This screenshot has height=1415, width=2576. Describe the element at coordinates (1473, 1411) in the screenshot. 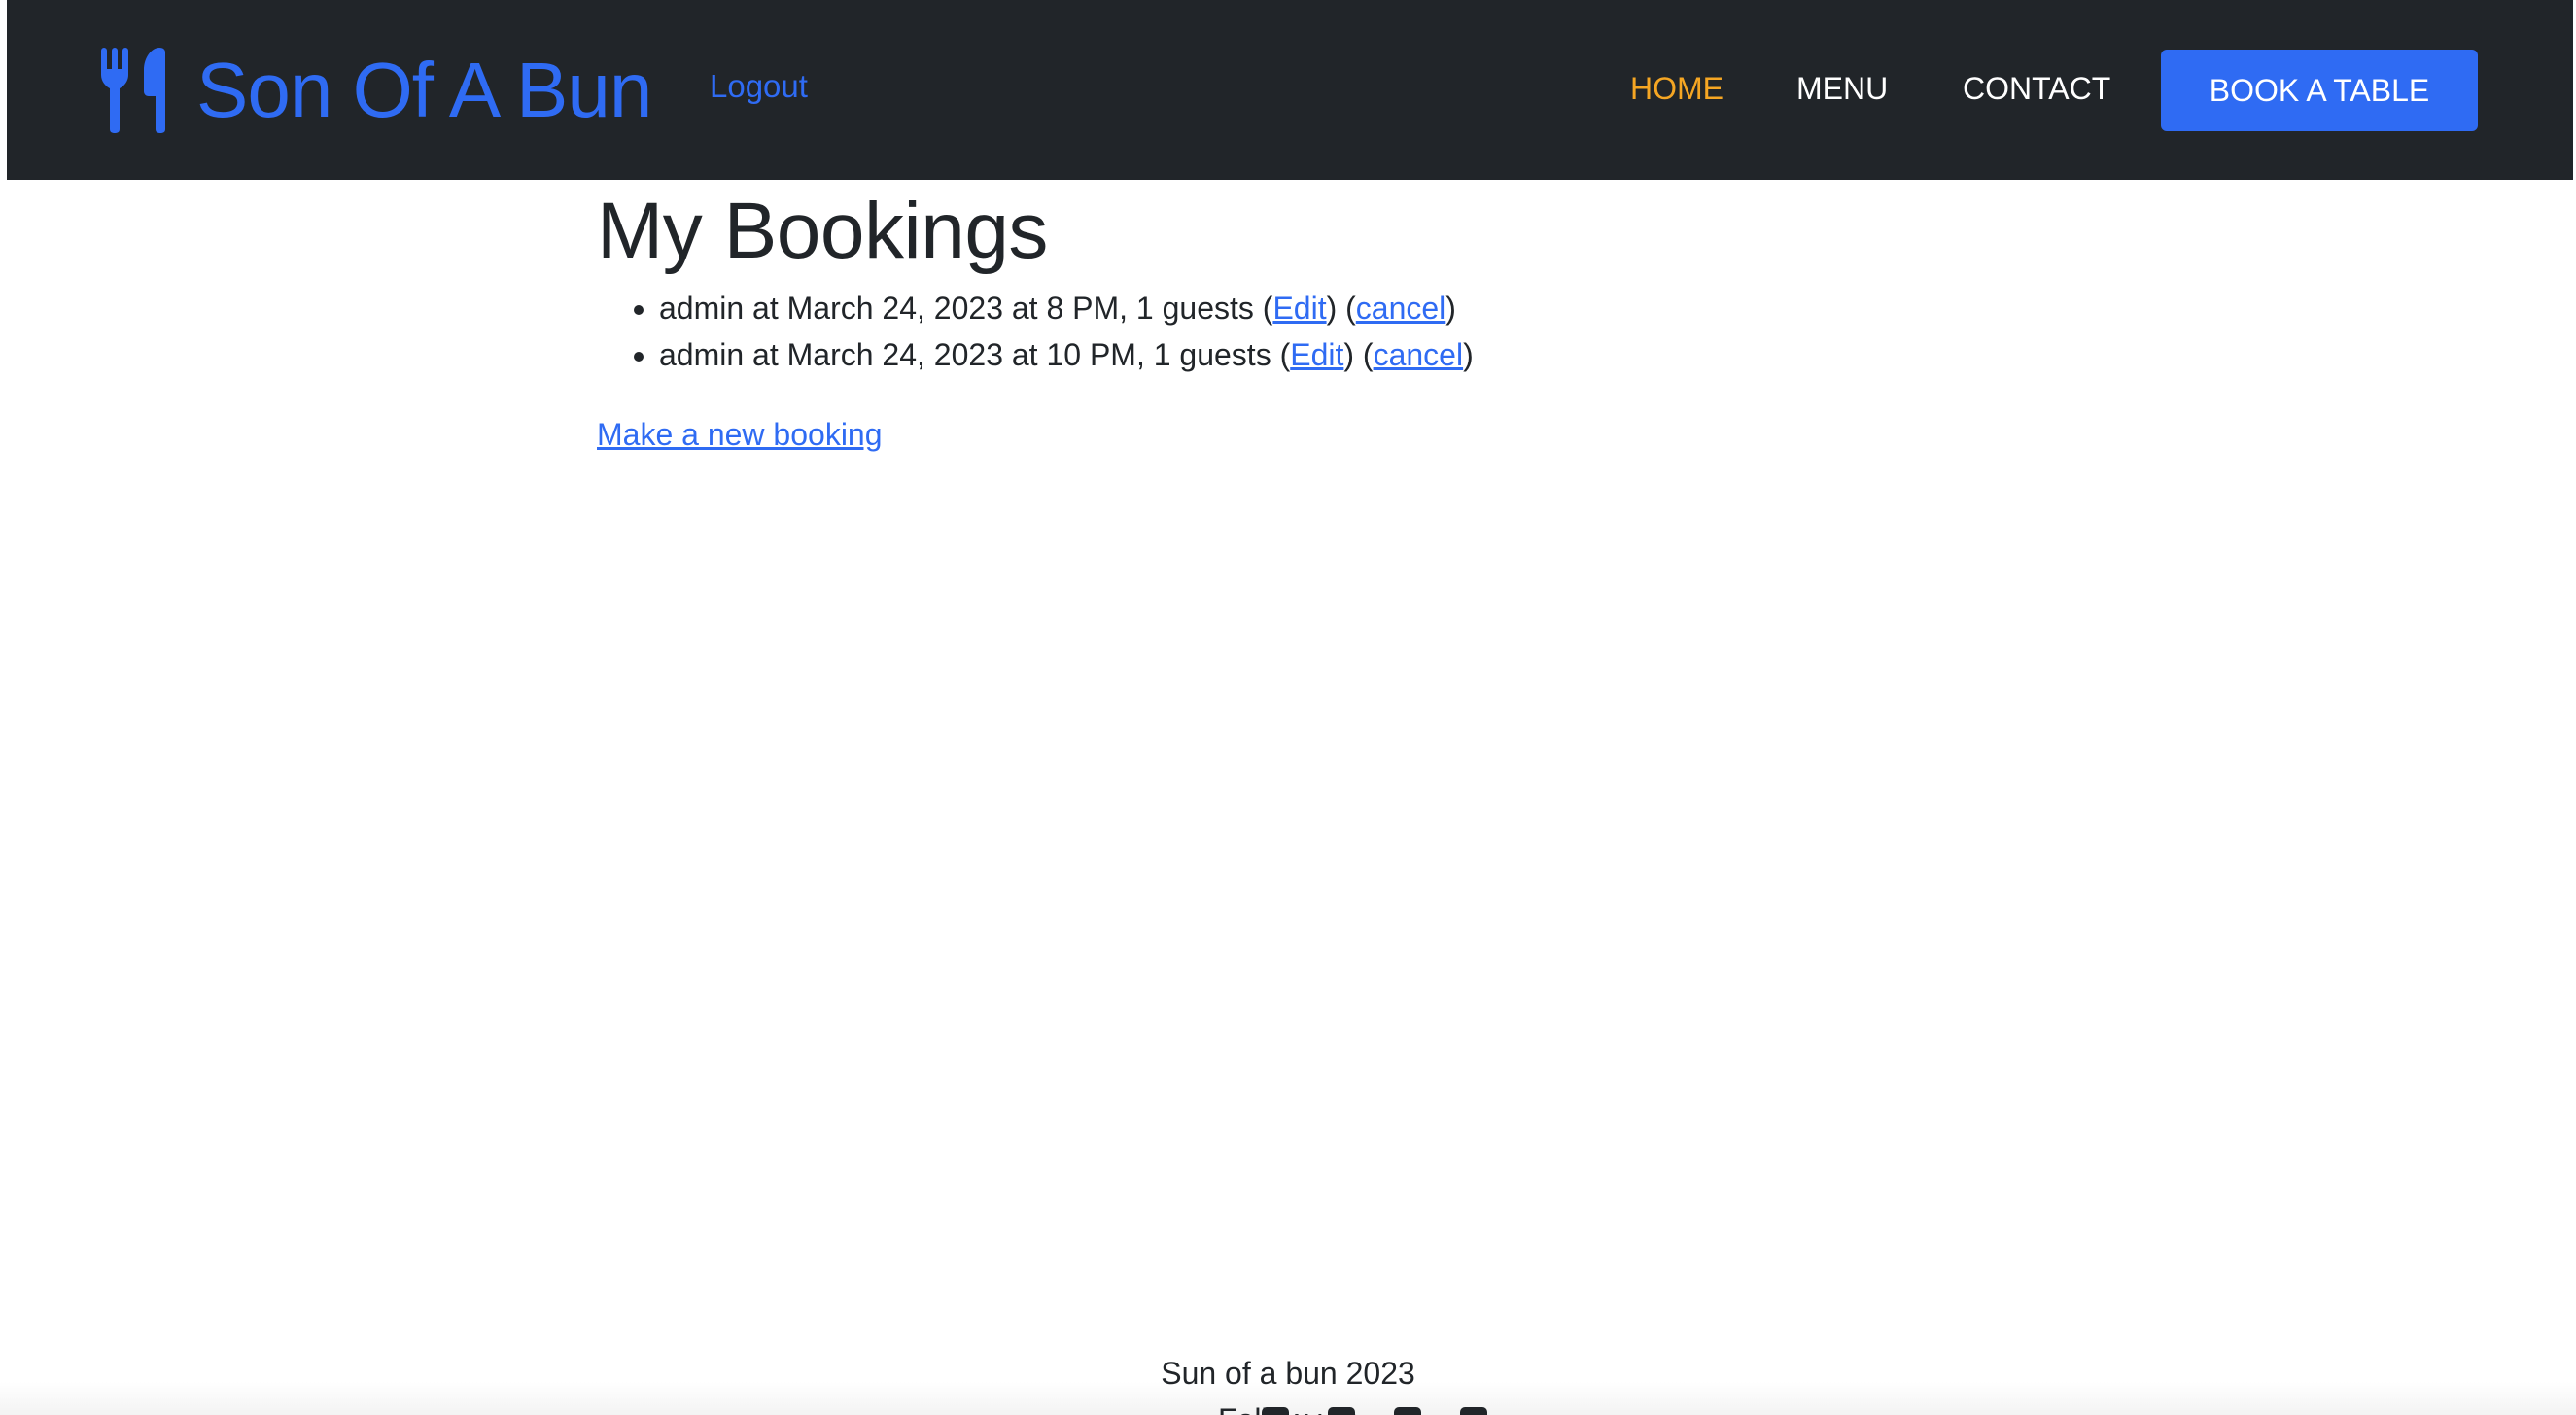

I see `youtube-icon` at that location.